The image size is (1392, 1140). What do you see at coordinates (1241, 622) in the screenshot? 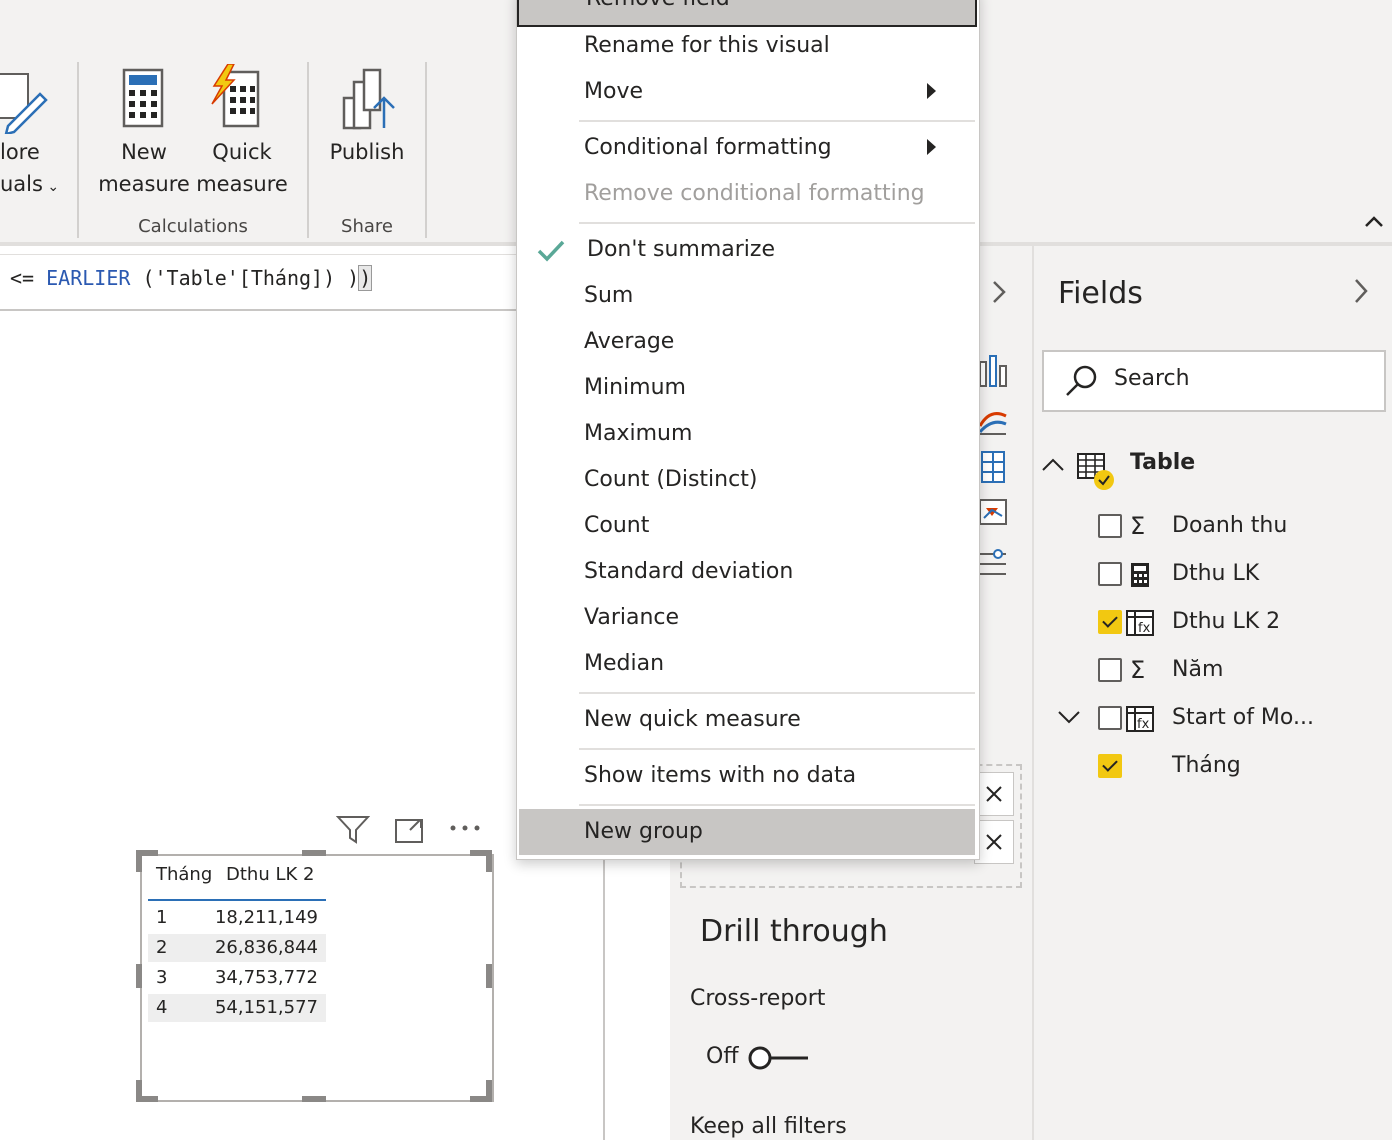
I see `field-row-dthu-lk-2: fx Dthu LK 2` at bounding box center [1241, 622].